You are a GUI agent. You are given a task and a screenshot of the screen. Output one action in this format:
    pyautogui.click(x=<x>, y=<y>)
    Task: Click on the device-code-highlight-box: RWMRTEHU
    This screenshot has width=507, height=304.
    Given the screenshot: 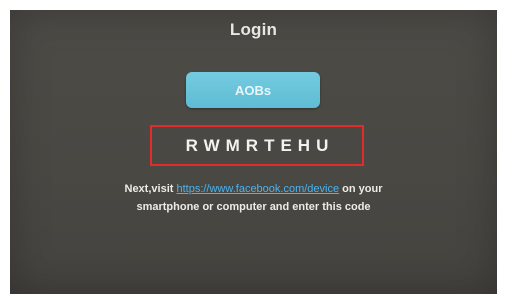 What is the action you would take?
    pyautogui.click(x=257, y=145)
    